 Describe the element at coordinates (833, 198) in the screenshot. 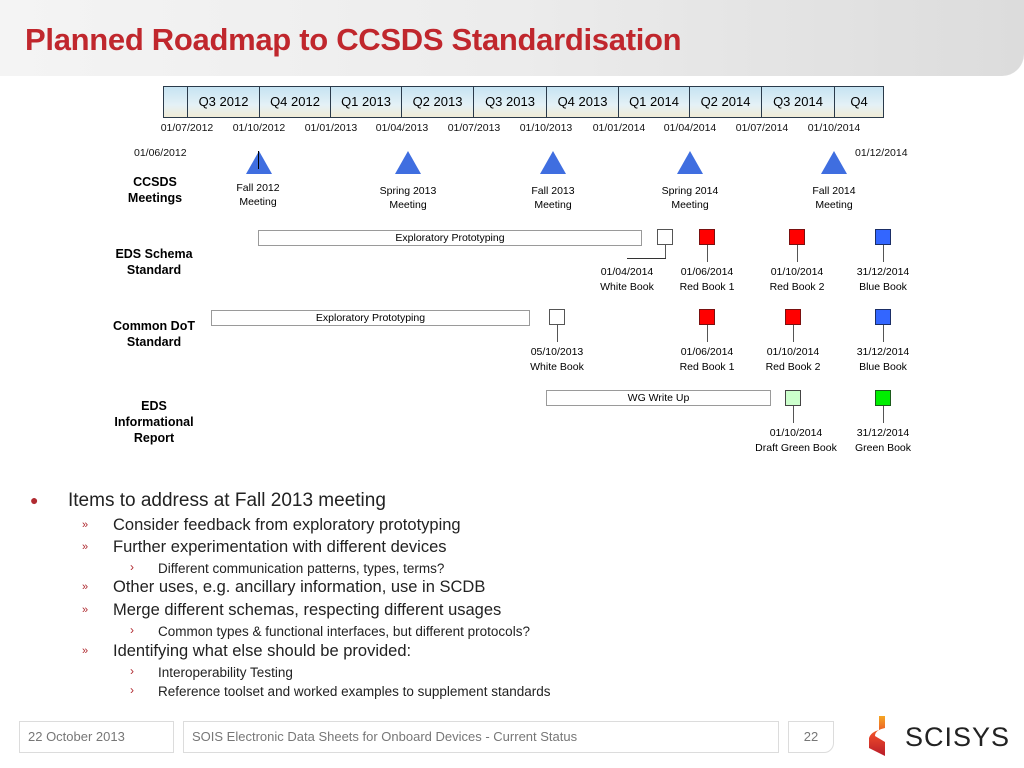

I see `meeting-label: Fall 2014 Meeting` at that location.